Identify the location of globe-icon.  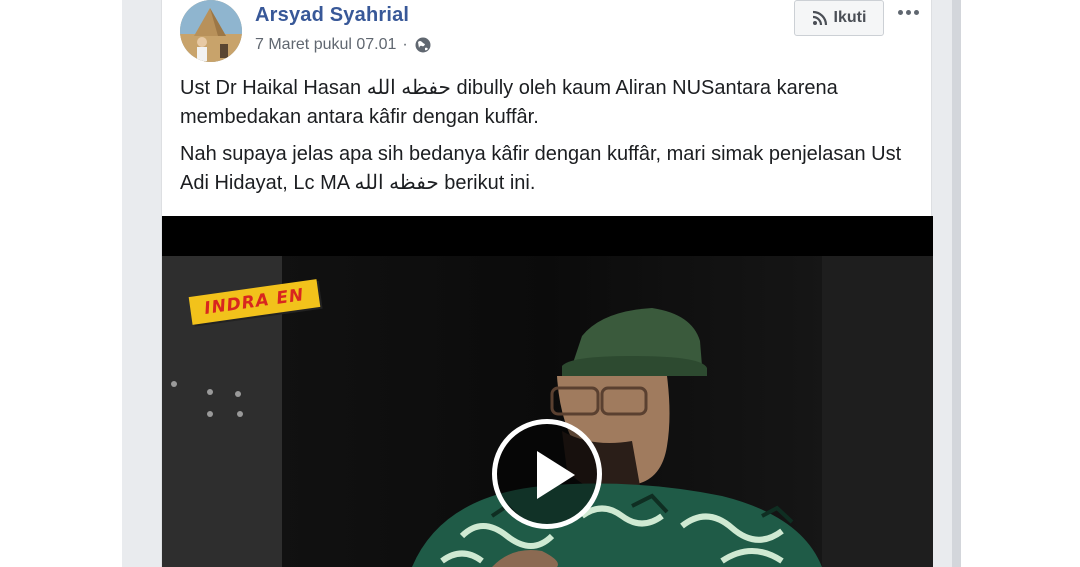
(423, 45).